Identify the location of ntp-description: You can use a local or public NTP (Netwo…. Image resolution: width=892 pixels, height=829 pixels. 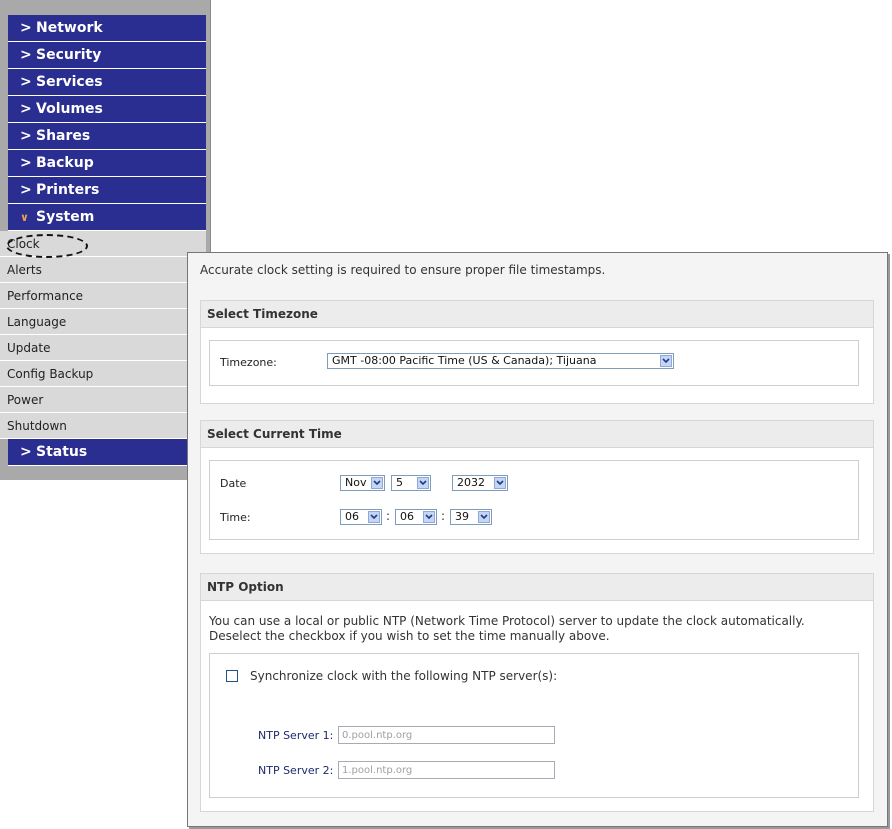
(507, 629).